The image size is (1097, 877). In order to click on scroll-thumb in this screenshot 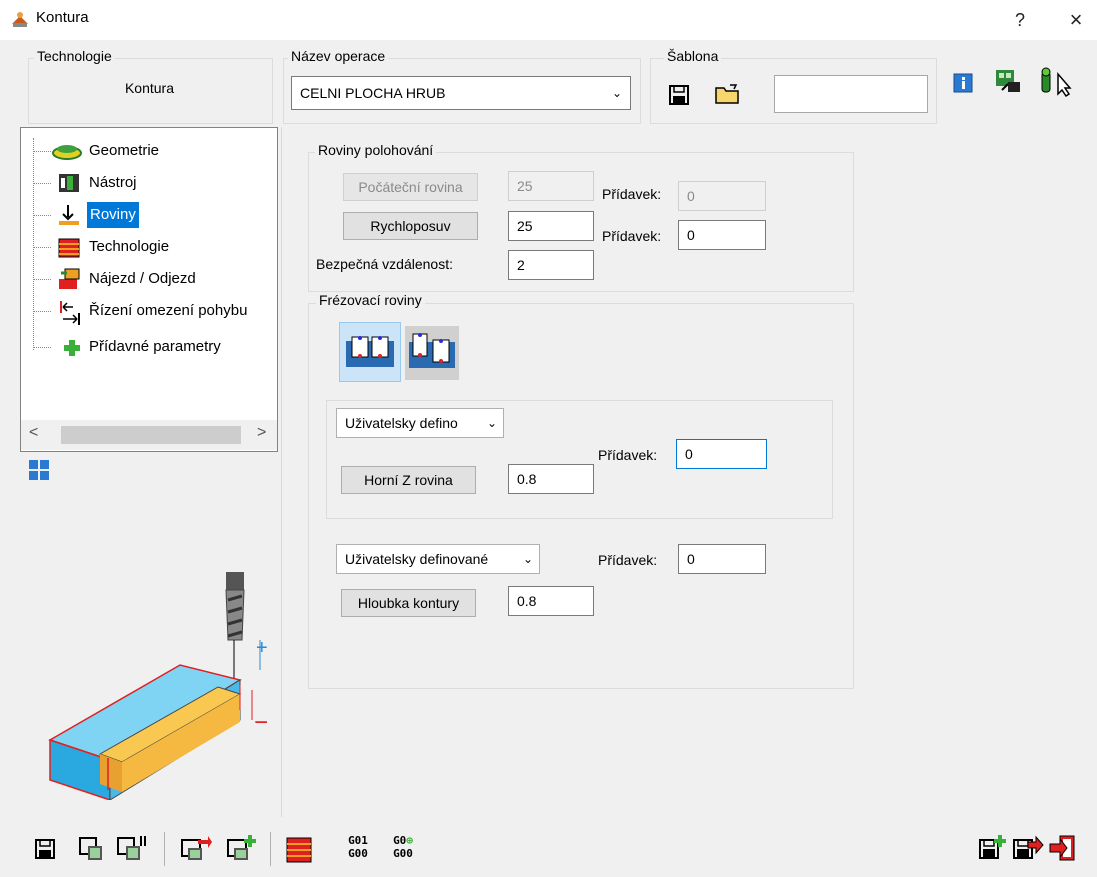, I will do `click(151, 435)`.